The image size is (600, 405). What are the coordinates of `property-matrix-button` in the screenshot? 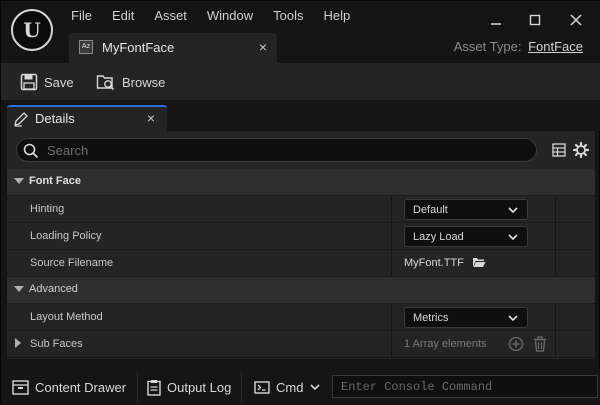 It's located at (559, 150).